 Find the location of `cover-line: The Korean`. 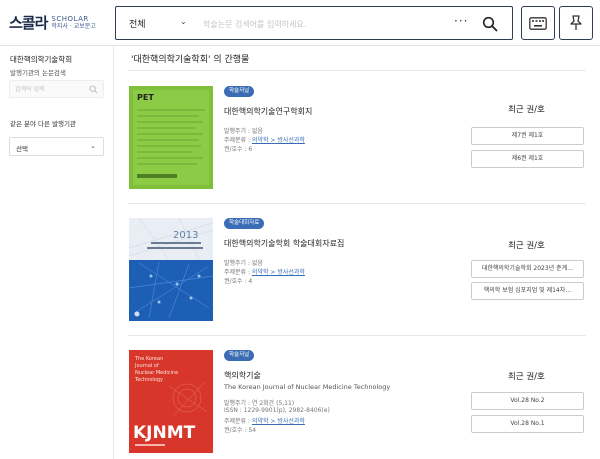

cover-line: The Korean is located at coordinates (148, 359).